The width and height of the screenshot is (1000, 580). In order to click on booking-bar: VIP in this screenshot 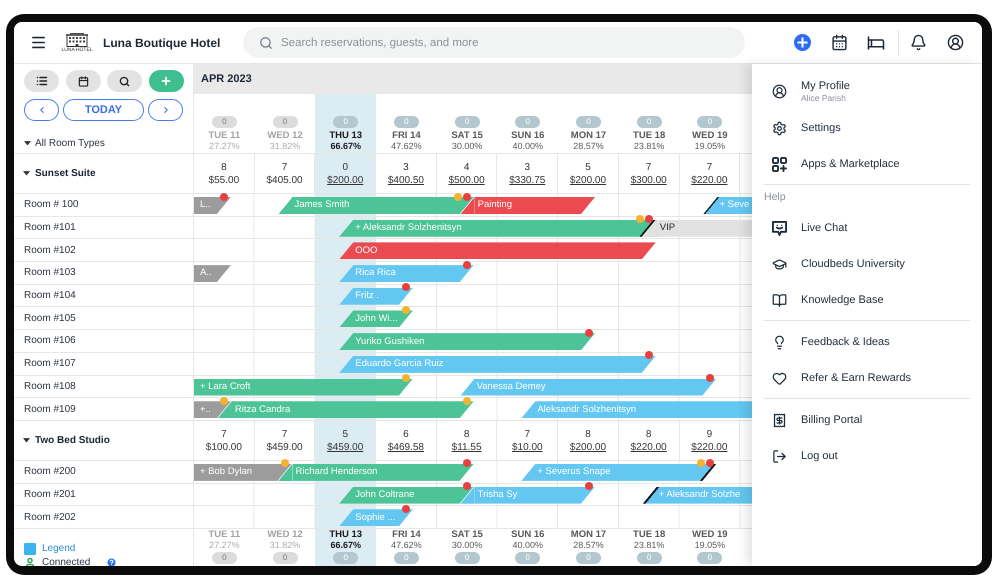, I will do `click(704, 228)`.